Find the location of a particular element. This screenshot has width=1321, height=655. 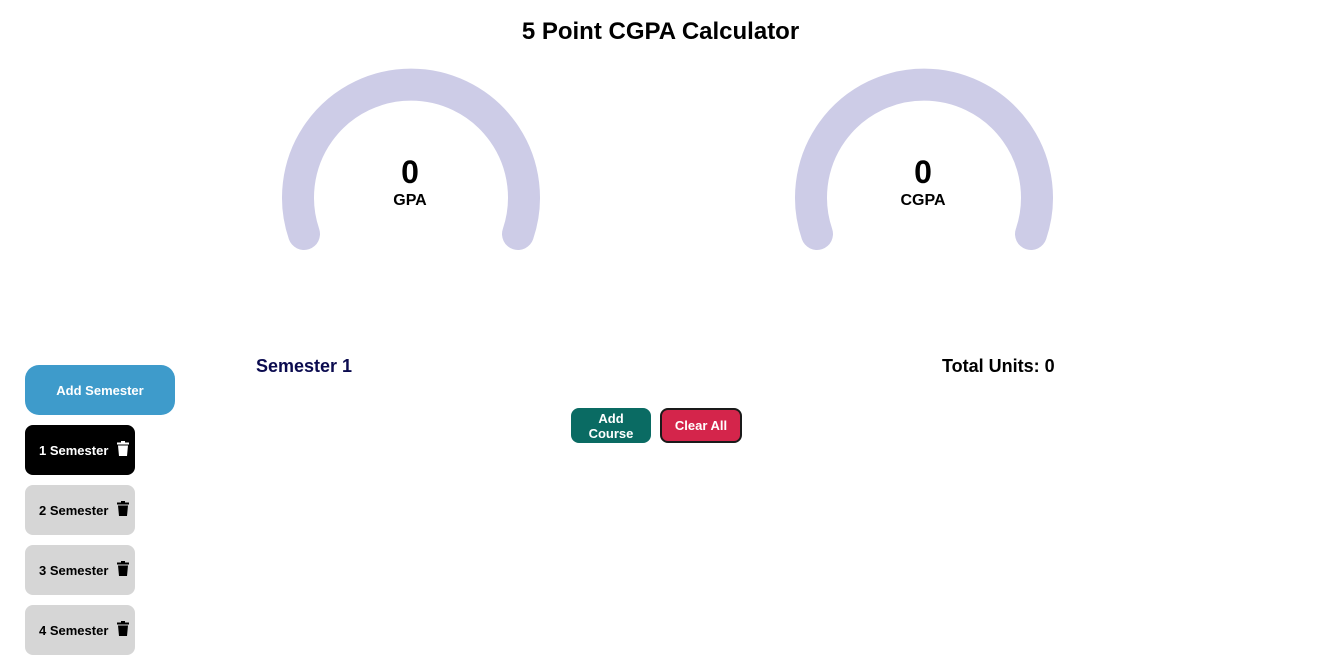

cgpa-gauge: 0 CGPA is located at coordinates (923, 160).